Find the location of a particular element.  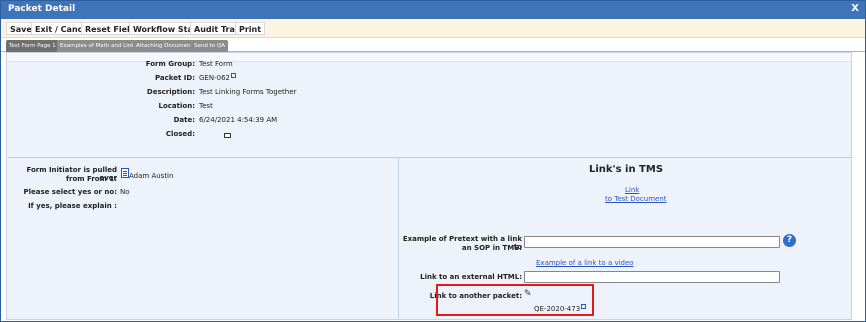

tab-test-form-page-1: Test Form Page 1 is located at coordinates (32, 46).